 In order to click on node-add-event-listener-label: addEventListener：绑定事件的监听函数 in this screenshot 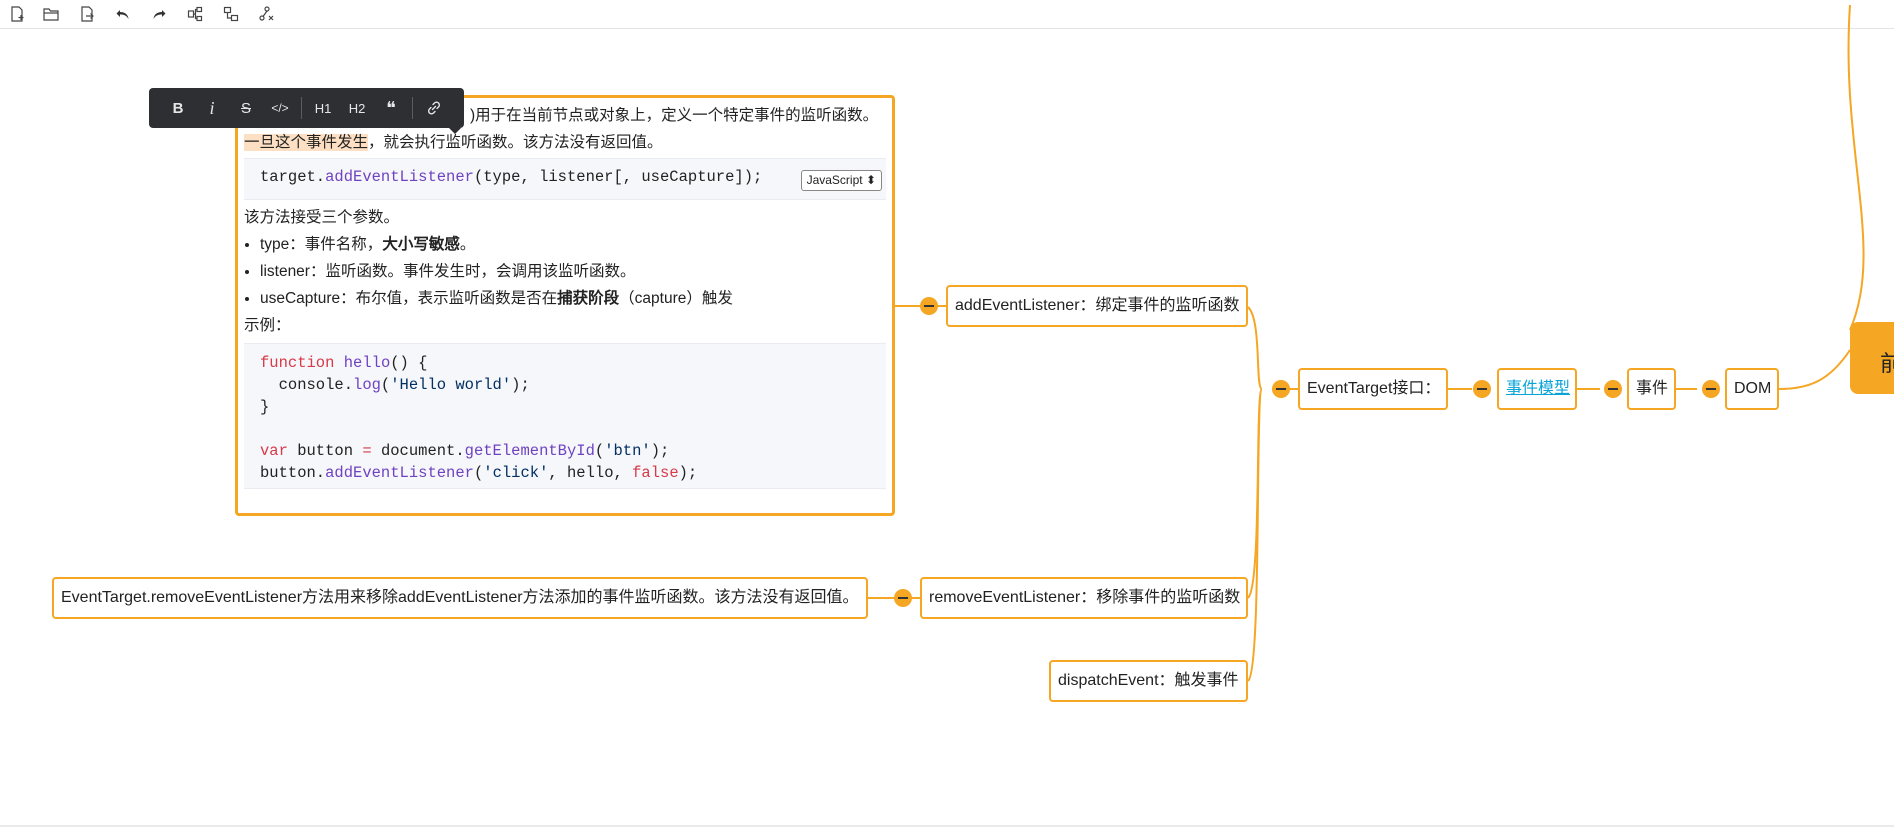, I will do `click(1097, 305)`.